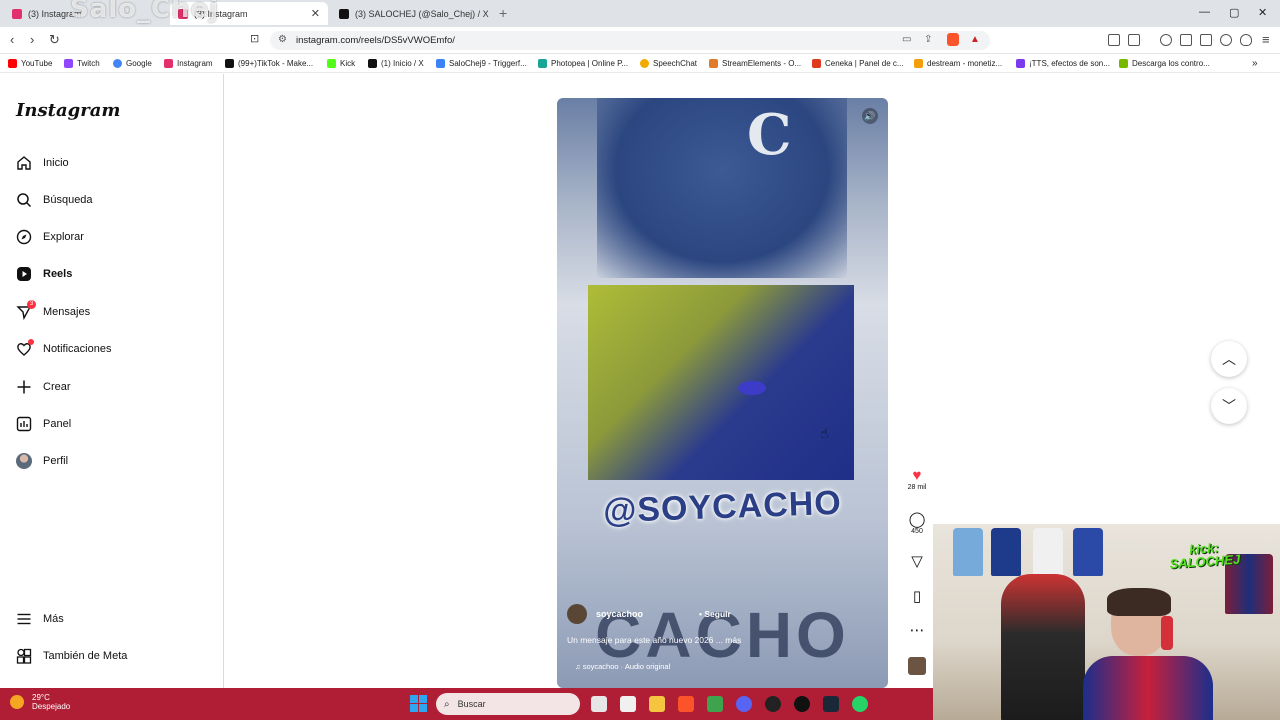 The height and width of the screenshot is (720, 1280). What do you see at coordinates (117, 63) in the screenshot?
I see `google-icon` at bounding box center [117, 63].